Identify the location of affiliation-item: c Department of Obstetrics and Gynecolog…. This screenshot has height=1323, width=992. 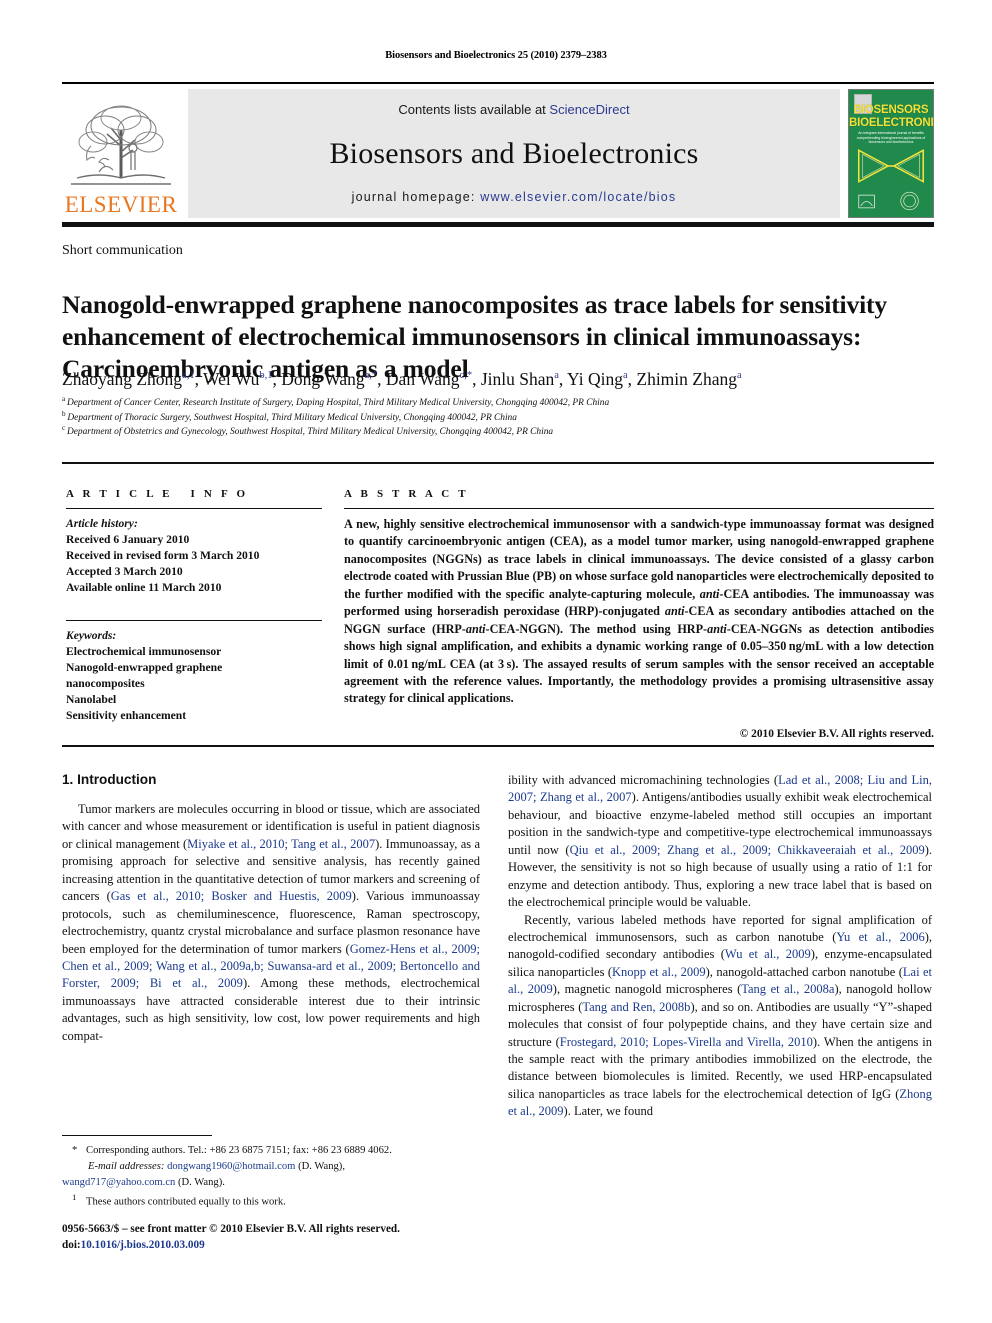
(498, 432).